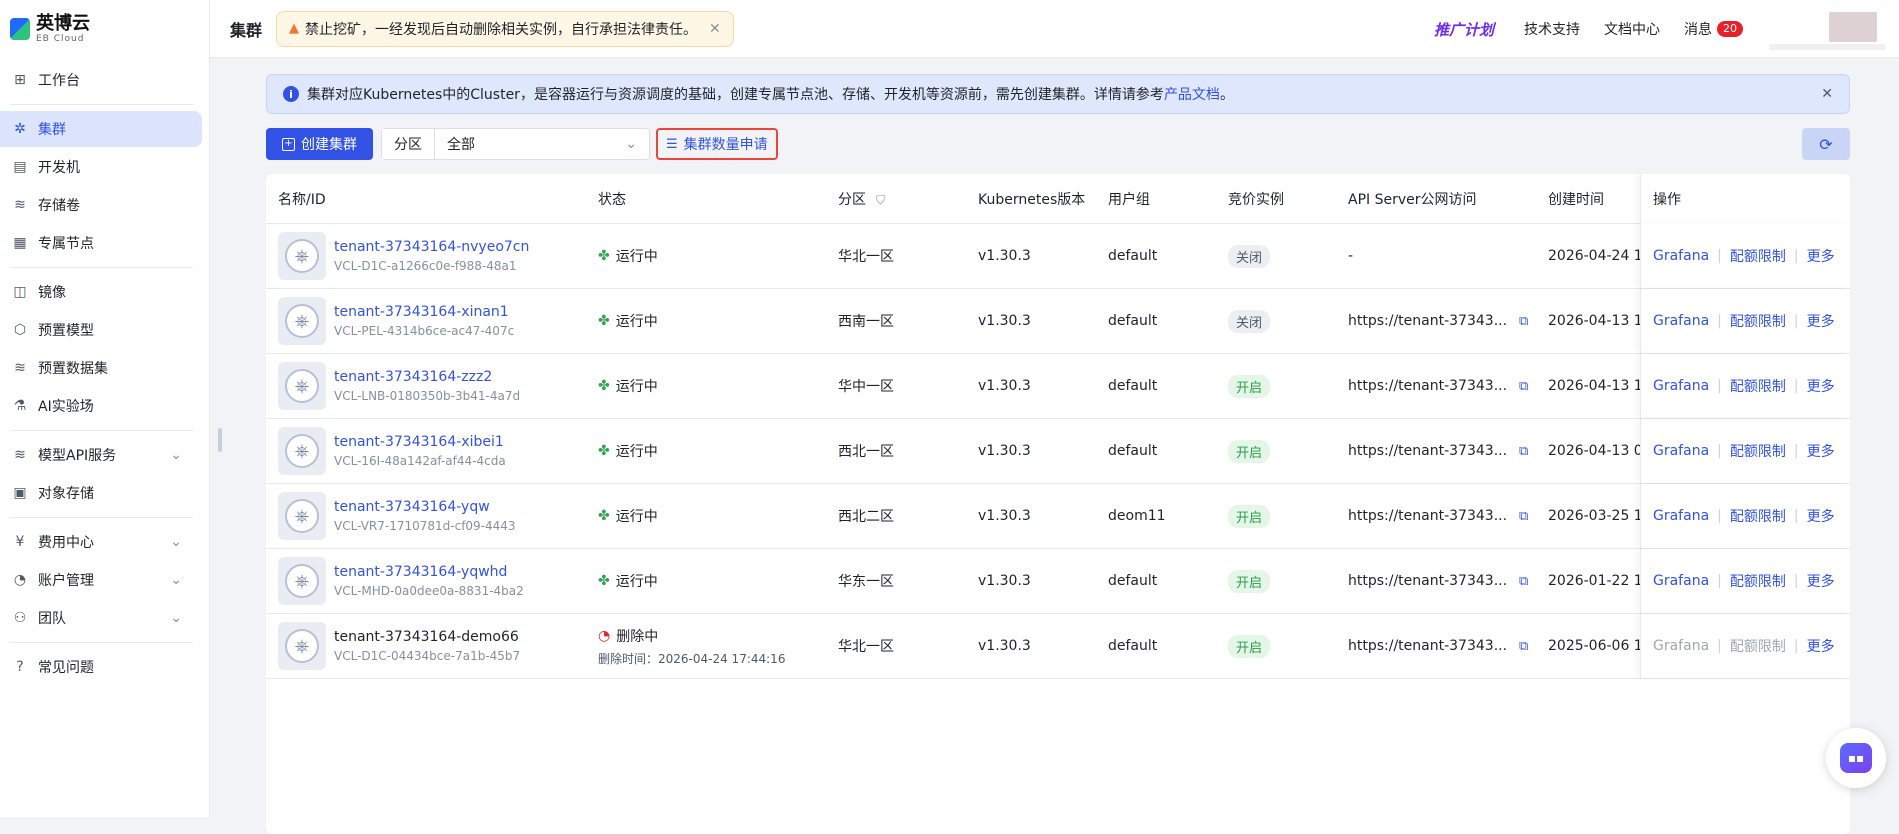 This screenshot has width=1899, height=834. What do you see at coordinates (20, 129) in the screenshot?
I see `cluster-icon: ✲` at bounding box center [20, 129].